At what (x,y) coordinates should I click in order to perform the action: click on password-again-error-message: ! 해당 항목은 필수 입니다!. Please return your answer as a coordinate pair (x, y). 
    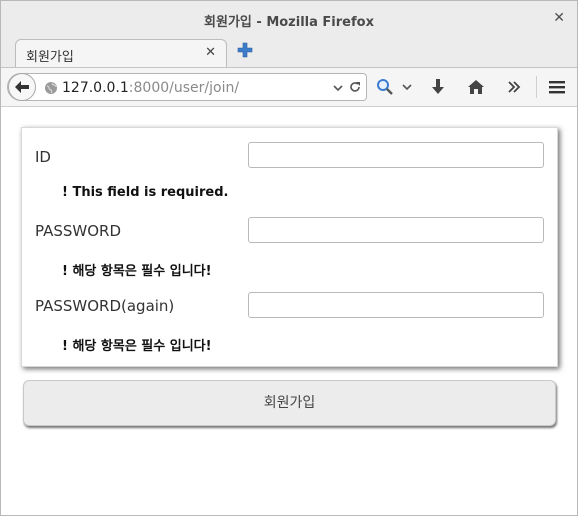
    Looking at the image, I should click on (137, 346).